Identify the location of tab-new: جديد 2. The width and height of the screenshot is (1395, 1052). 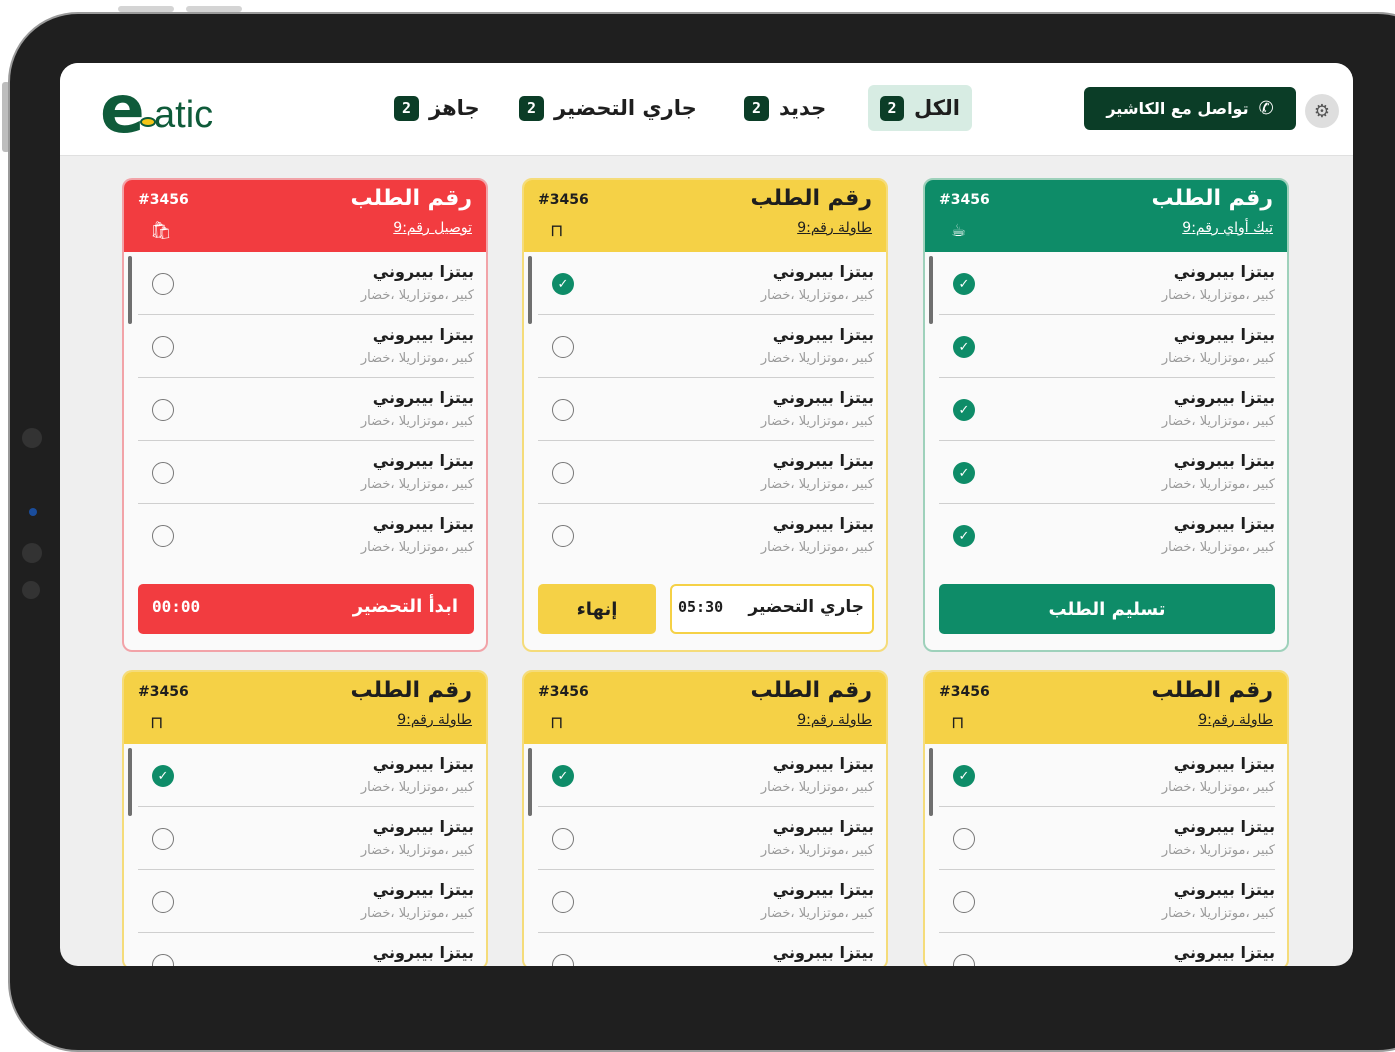
(785, 108).